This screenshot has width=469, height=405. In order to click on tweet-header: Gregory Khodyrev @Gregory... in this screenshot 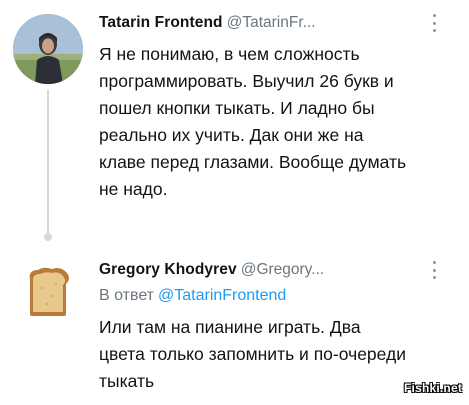, I will do `click(211, 270)`.